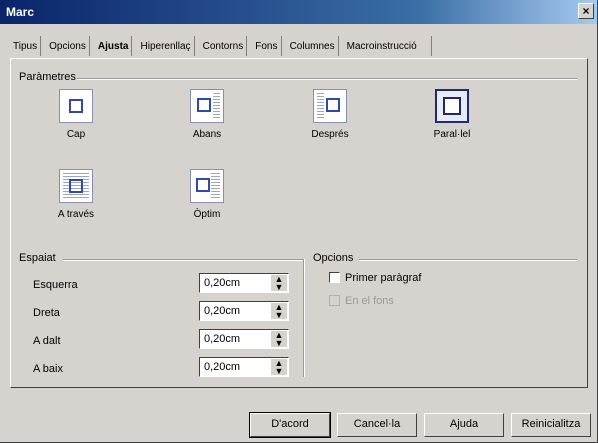  What do you see at coordinates (468, 260) in the screenshot?
I see `options-separator` at bounding box center [468, 260].